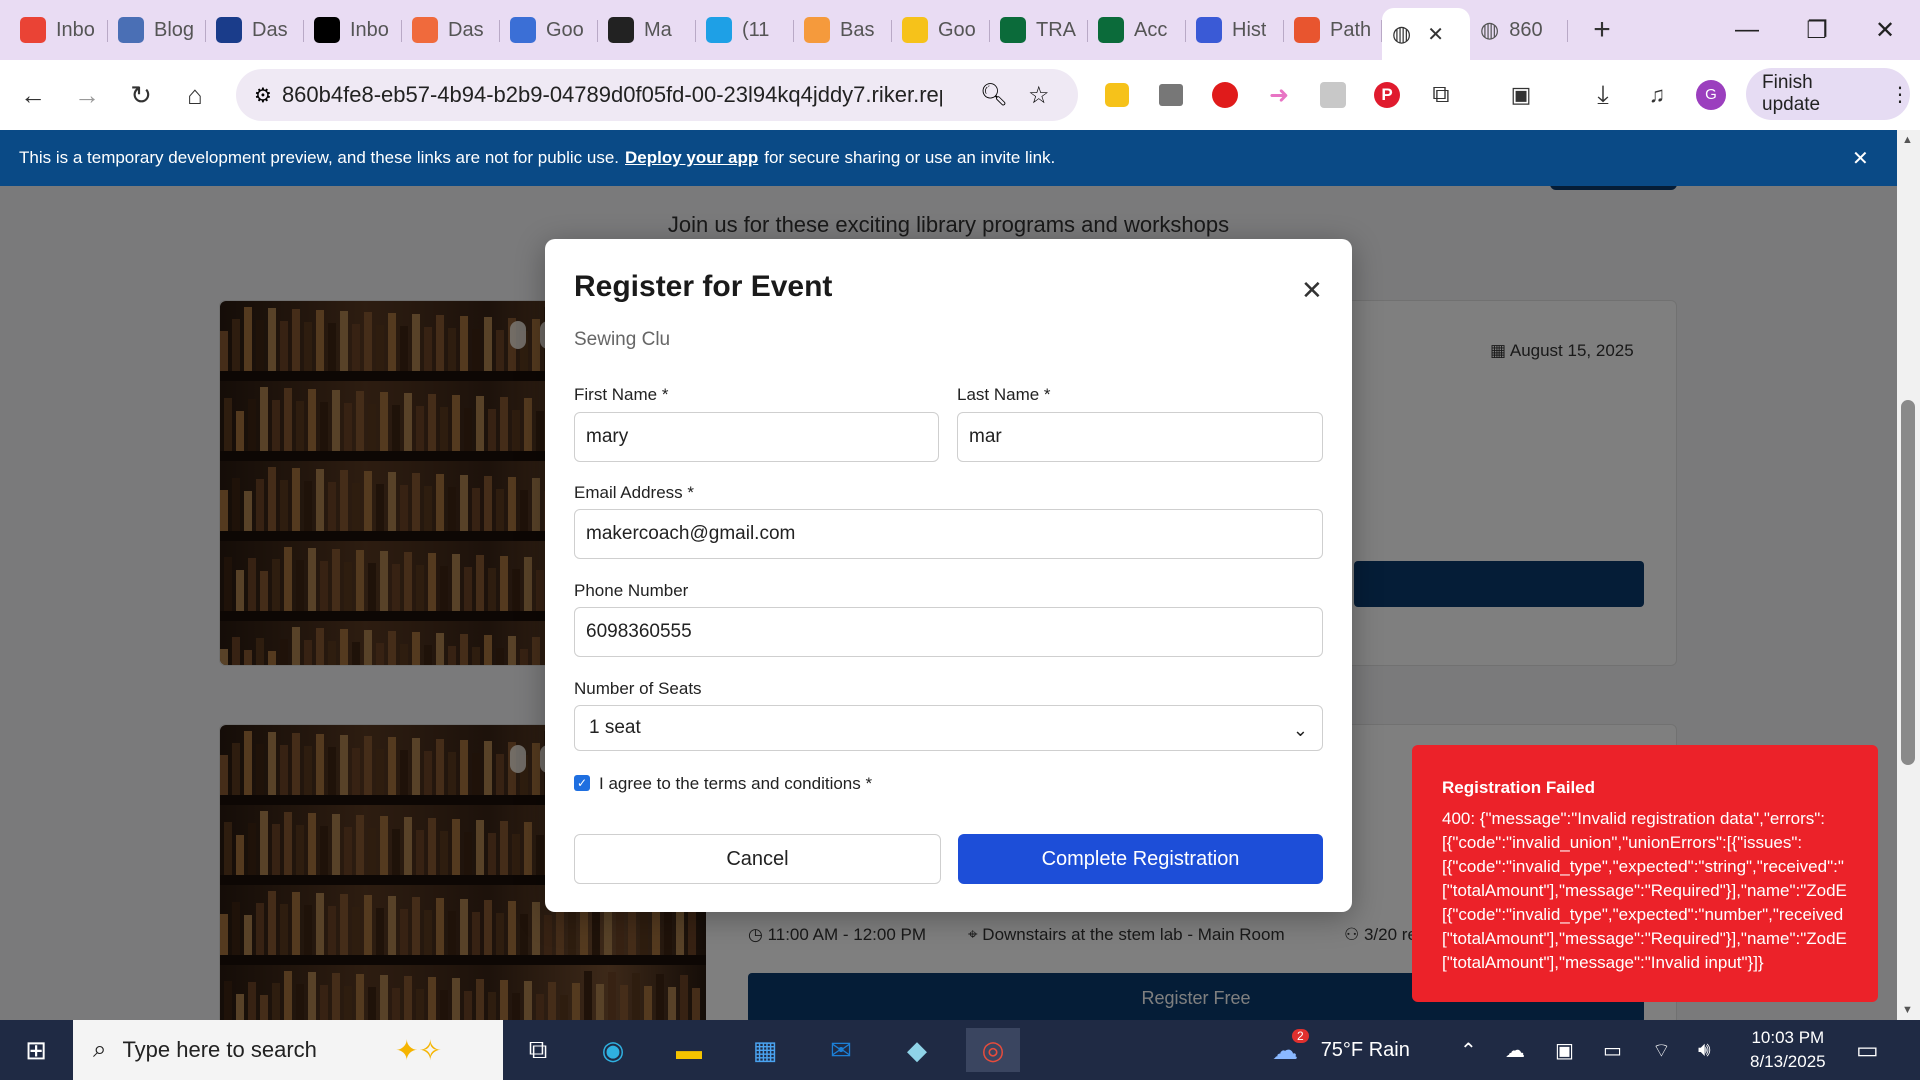  I want to click on microsoft-store-icon: ▦, so click(765, 1050).